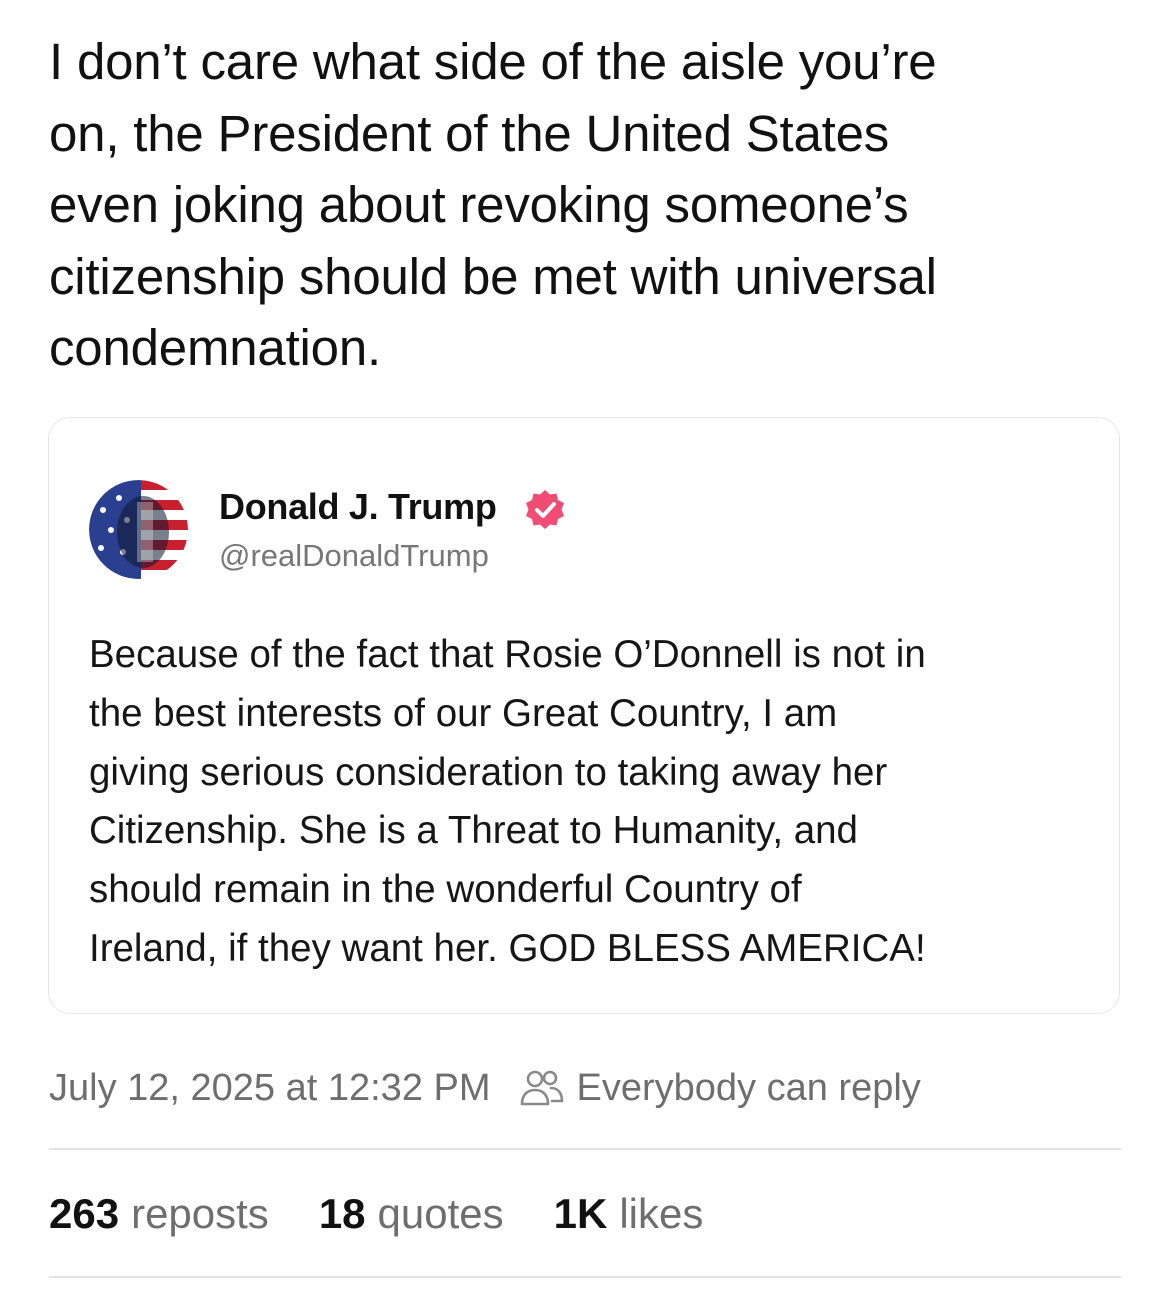  What do you see at coordinates (358, 507) in the screenshot?
I see `author-name: Donald J. Trump` at bounding box center [358, 507].